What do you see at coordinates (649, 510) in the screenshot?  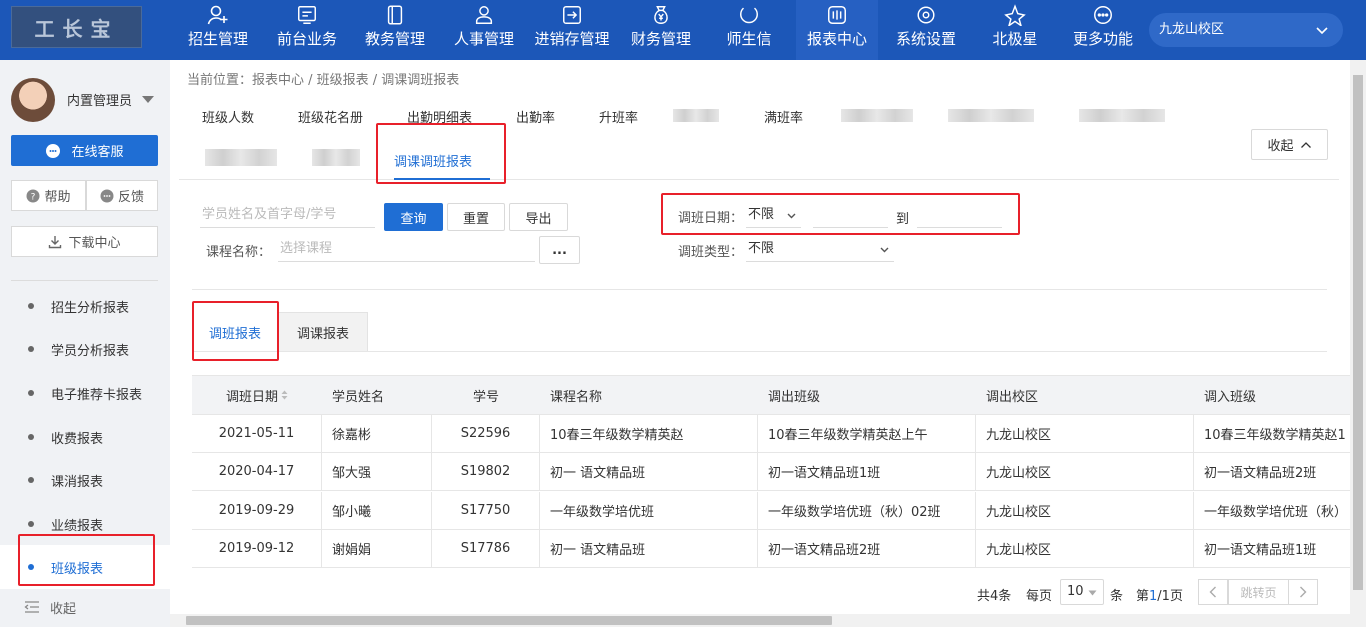 I see `cell-course: 一年级数学培优班` at bounding box center [649, 510].